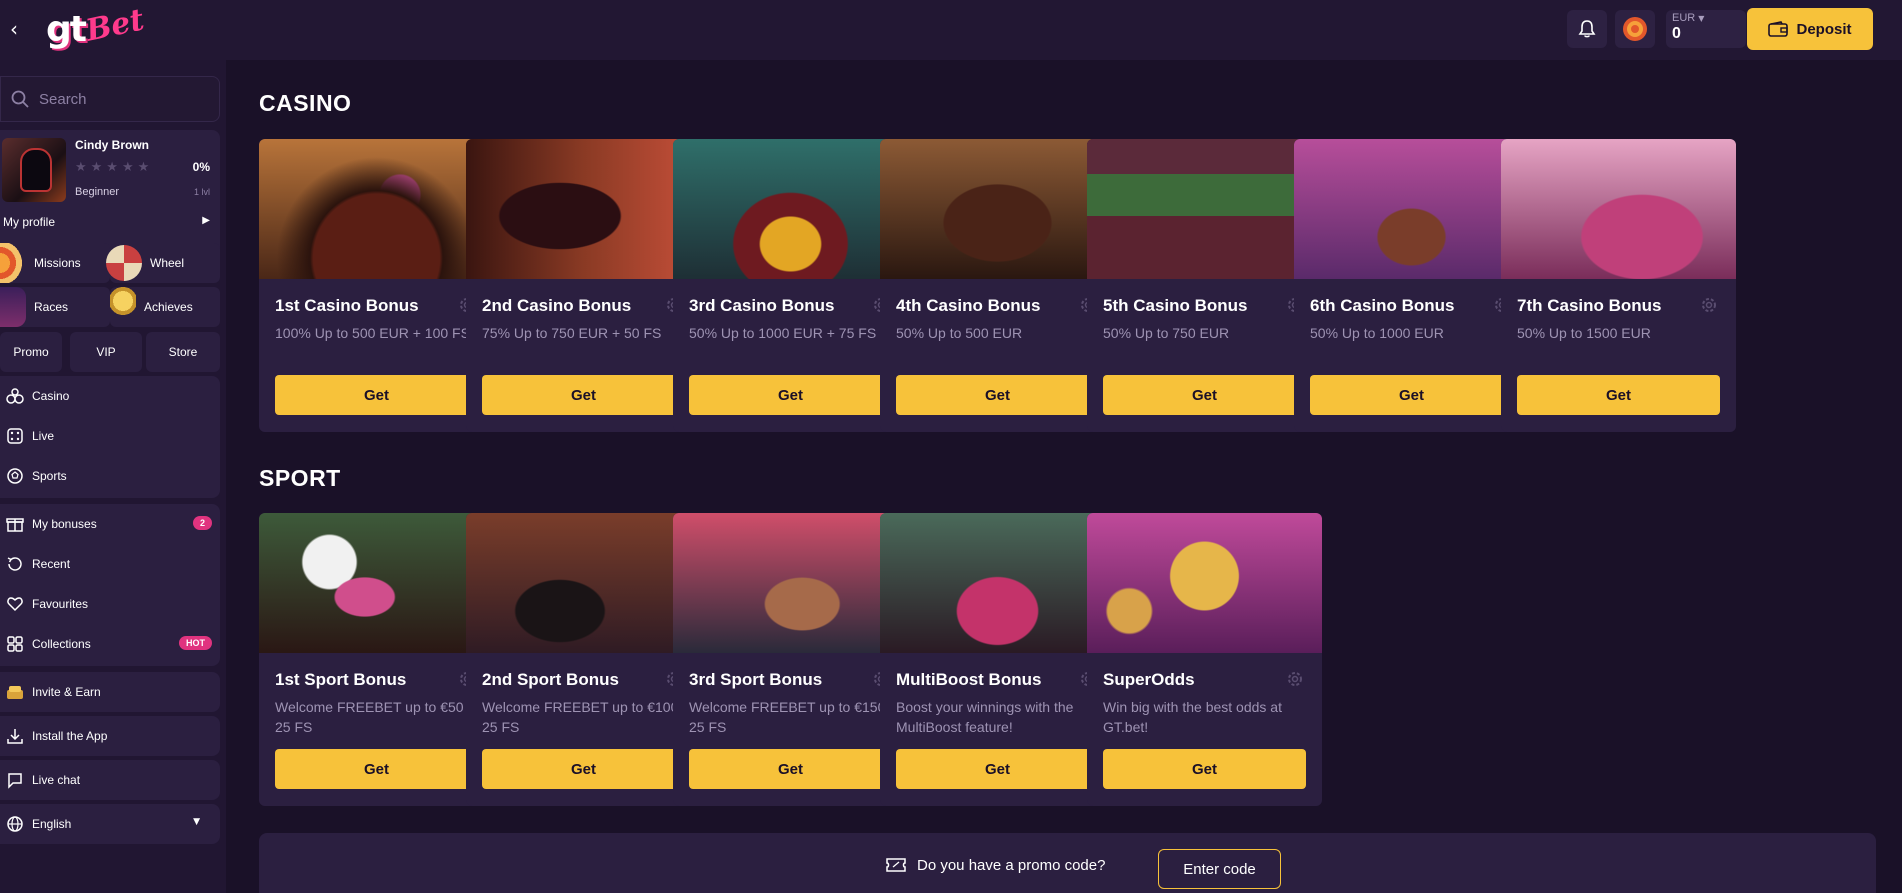  Describe the element at coordinates (20, 99) in the screenshot. I see `search-icon` at that location.